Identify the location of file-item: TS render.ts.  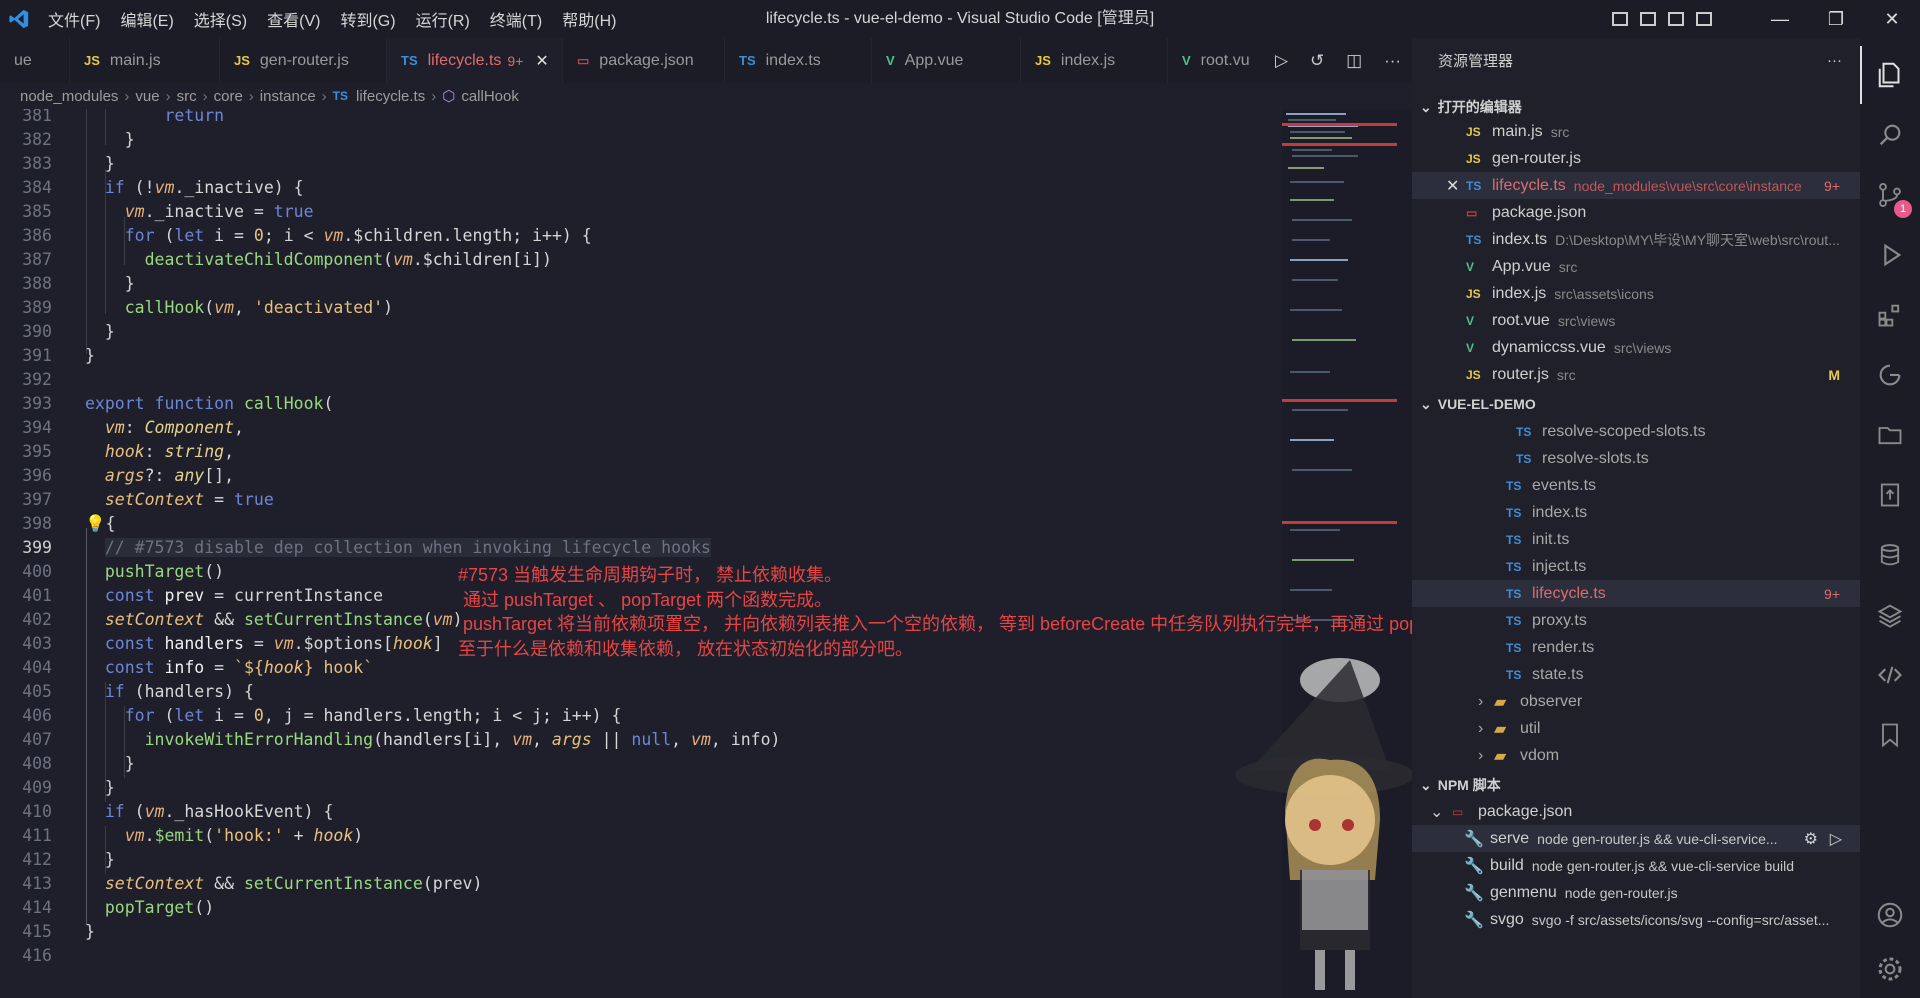
(1636, 647).